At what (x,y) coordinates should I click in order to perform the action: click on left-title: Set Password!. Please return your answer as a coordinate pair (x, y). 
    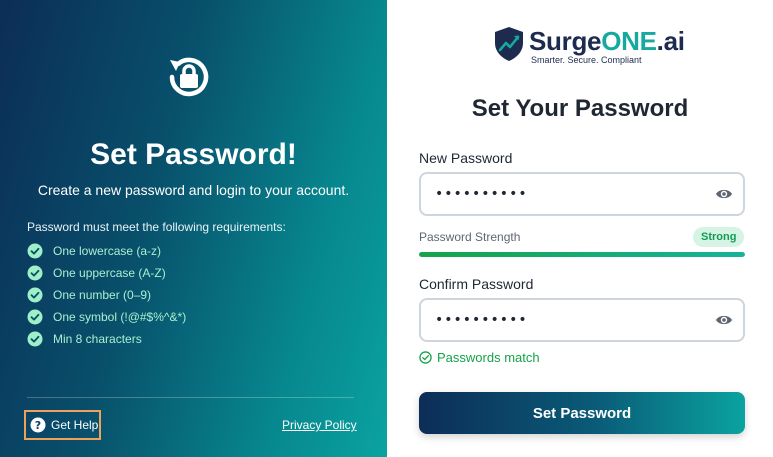
    Looking at the image, I should click on (193, 154).